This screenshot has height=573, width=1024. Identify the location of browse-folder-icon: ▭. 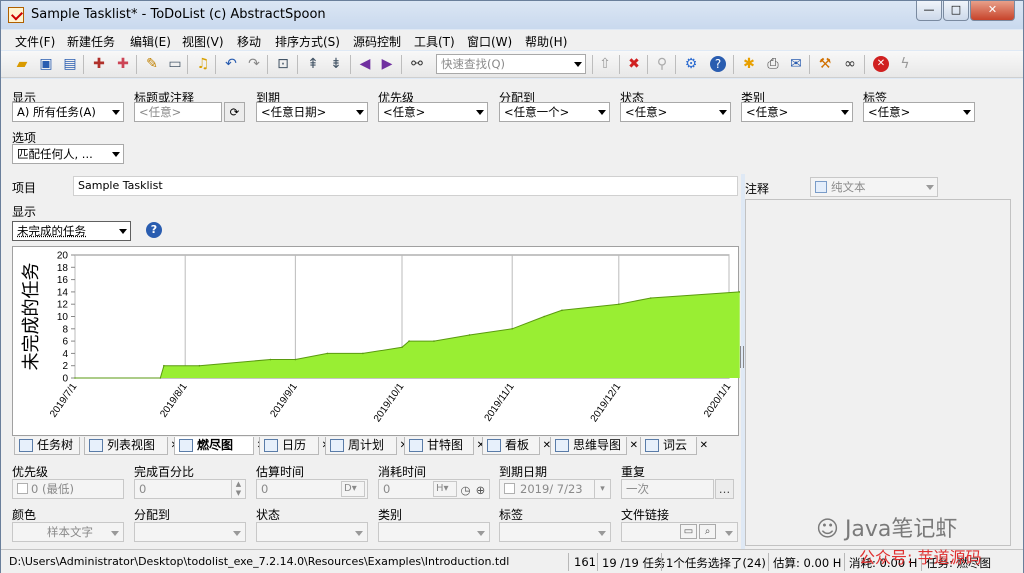
(688, 531).